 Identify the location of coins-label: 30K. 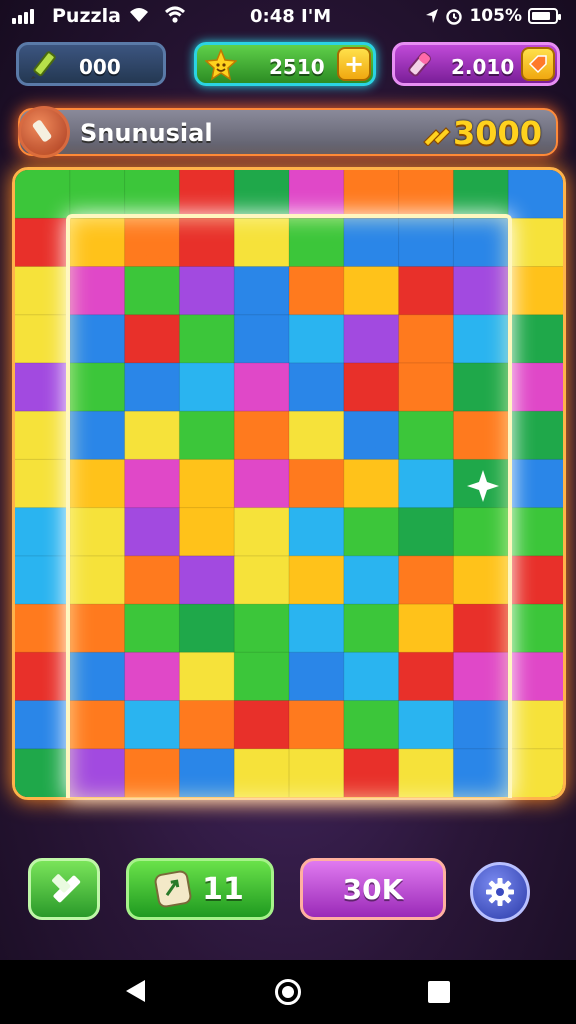
(373, 889).